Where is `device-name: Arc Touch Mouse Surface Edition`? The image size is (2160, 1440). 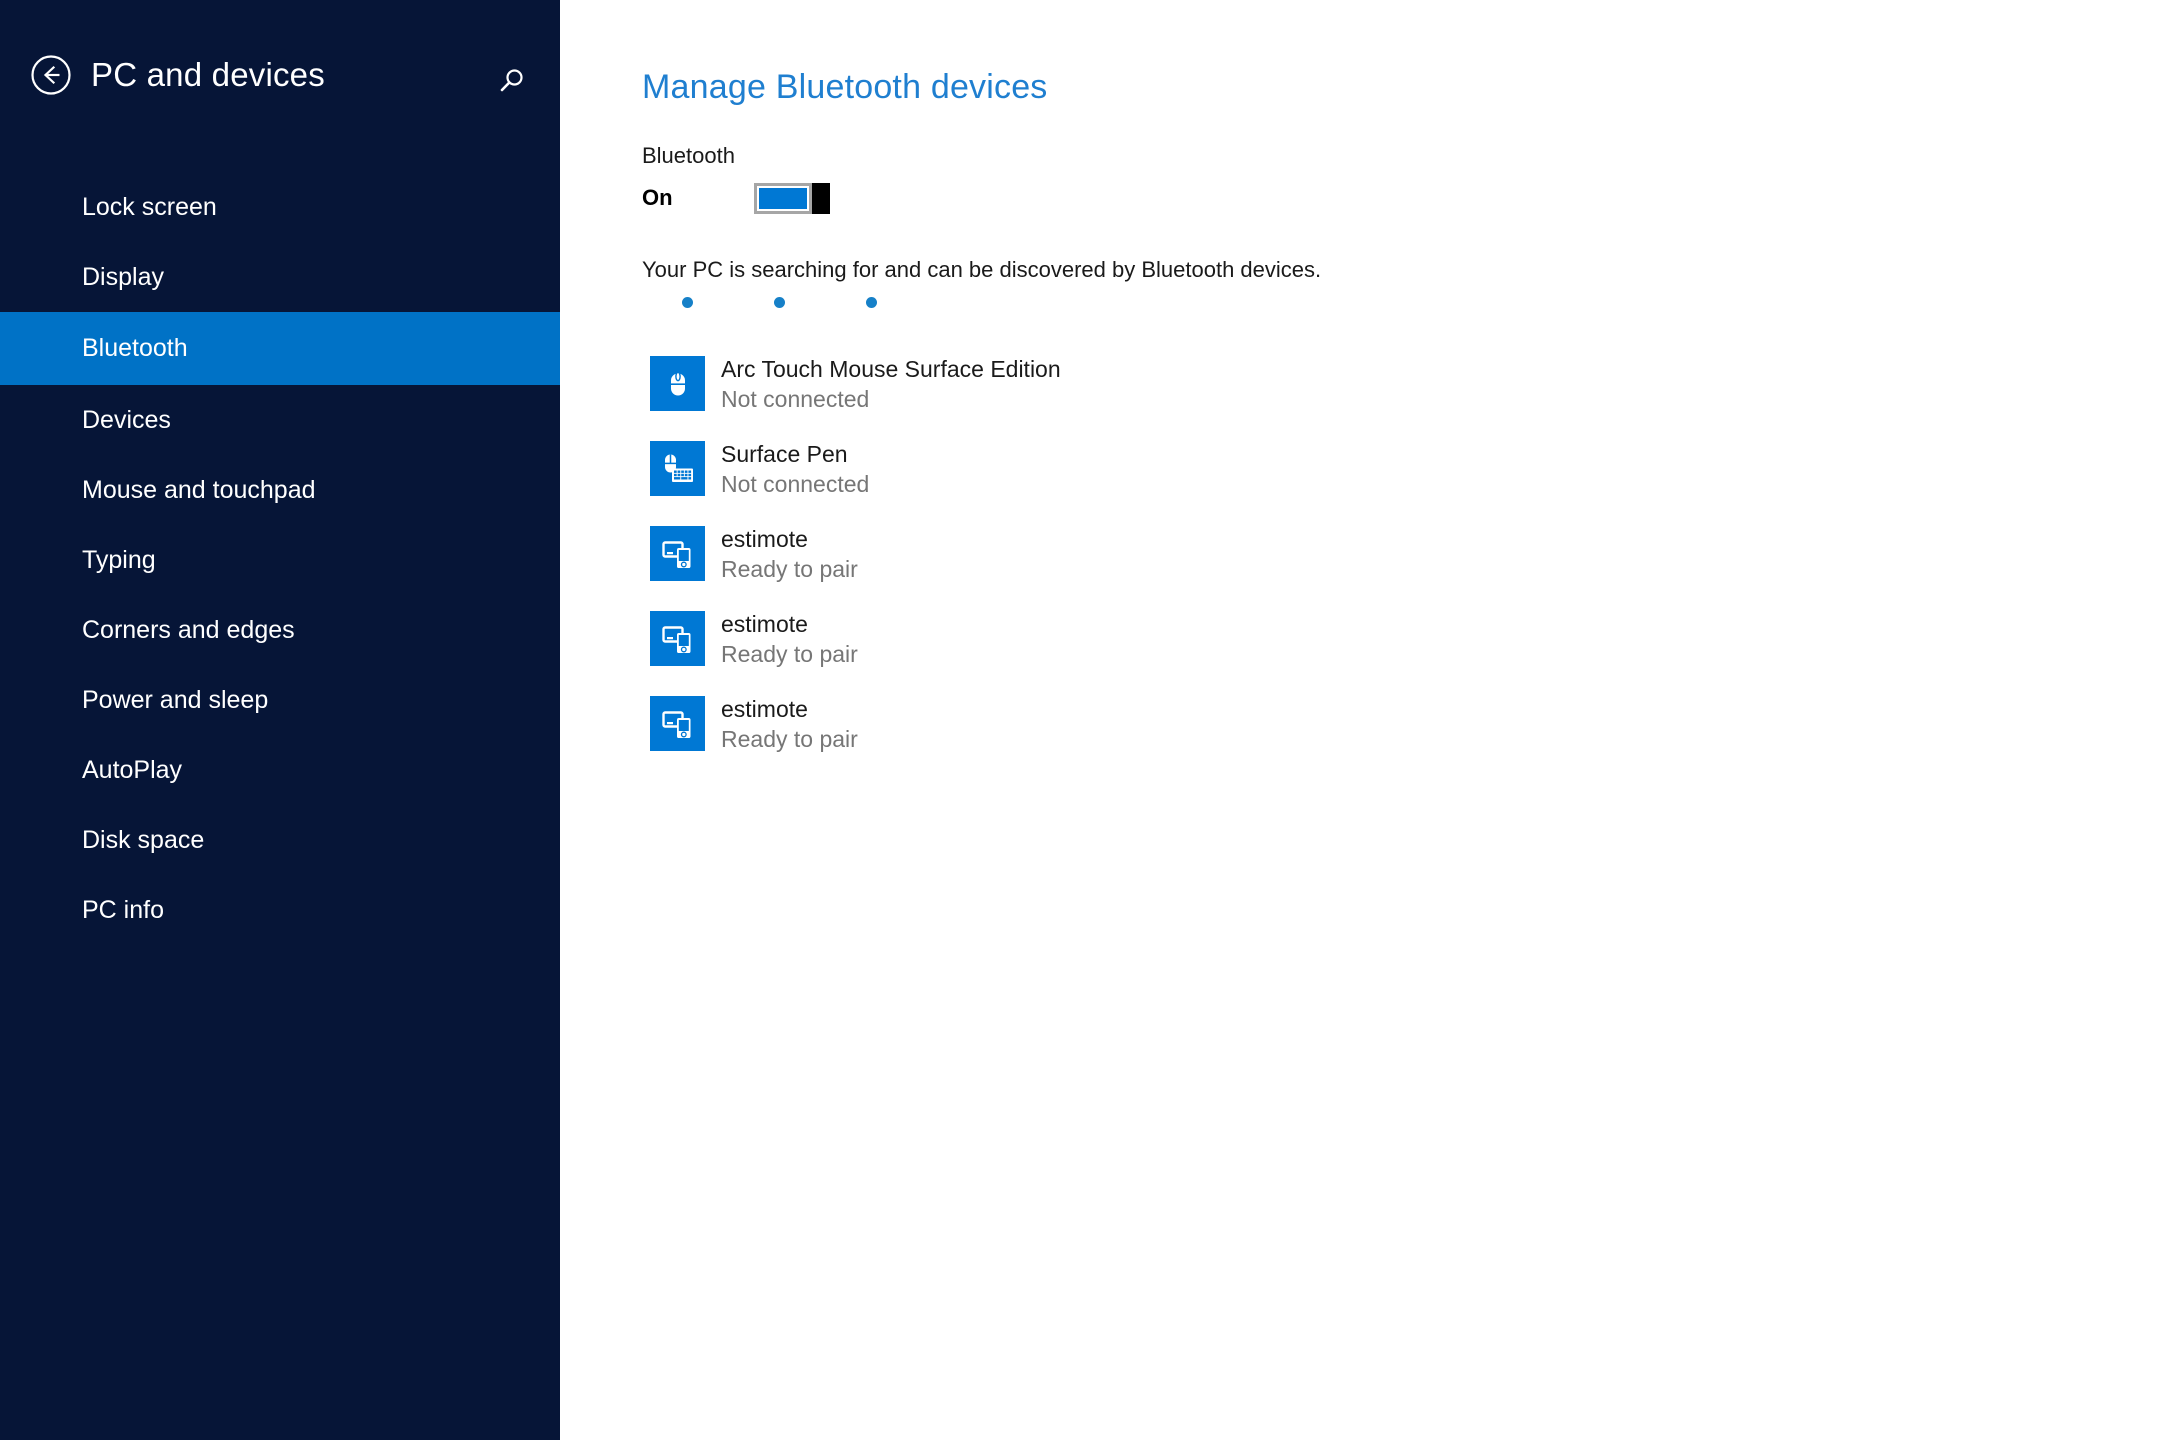
device-name: Arc Touch Mouse Surface Edition is located at coordinates (891, 368).